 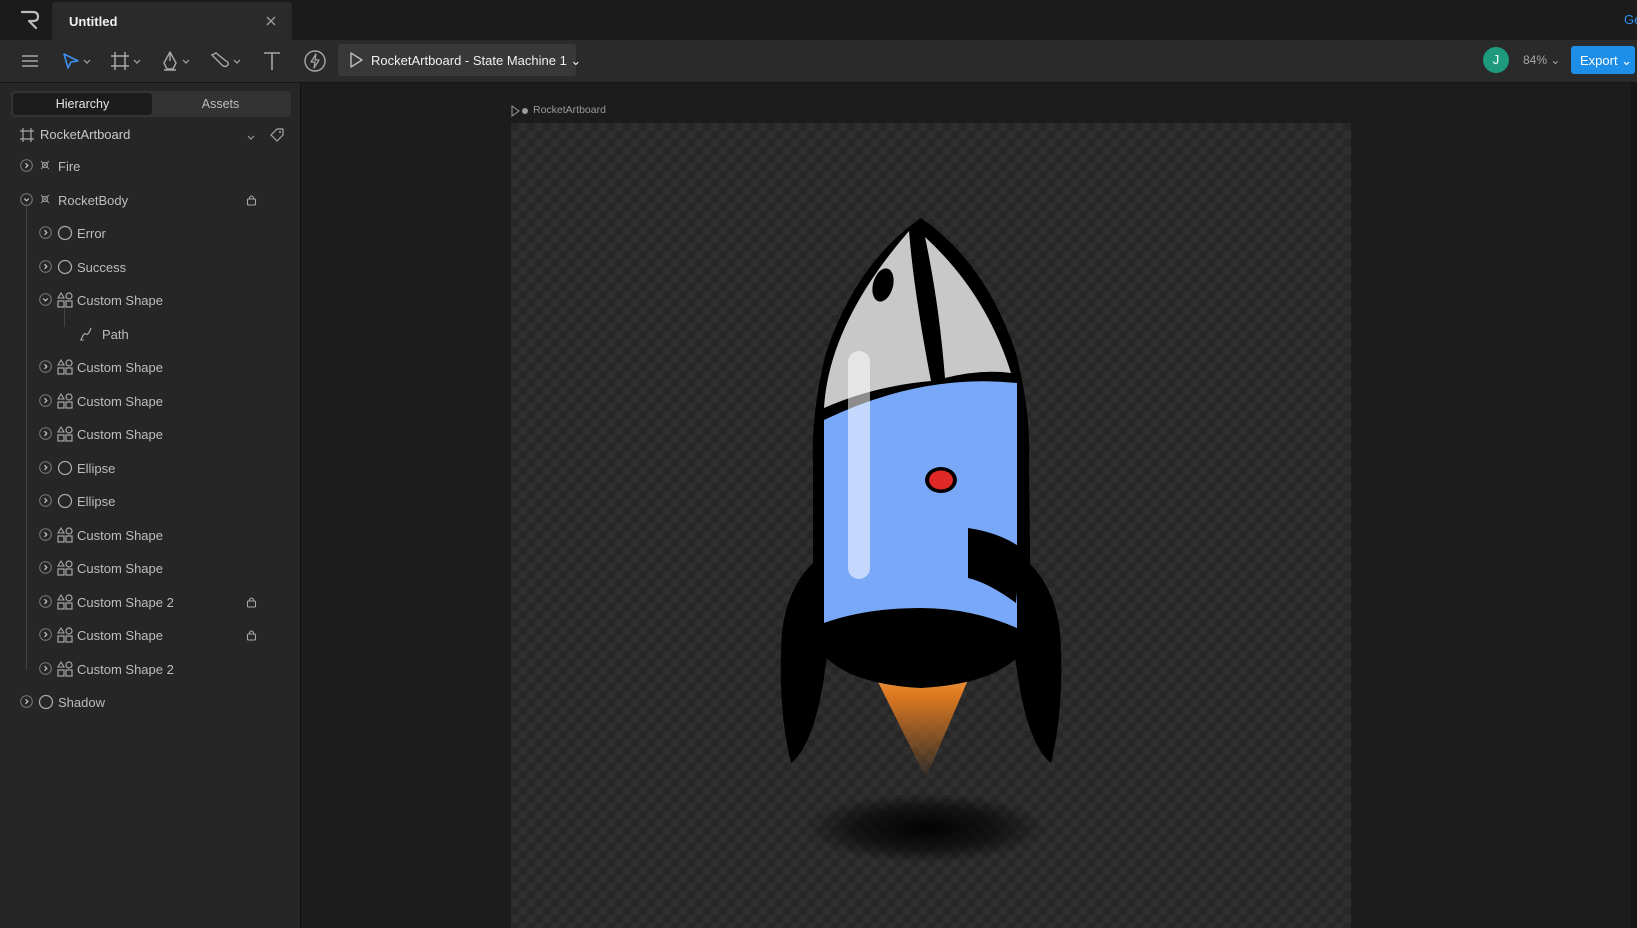 I want to click on layer-label: Success, so click(x=102, y=267).